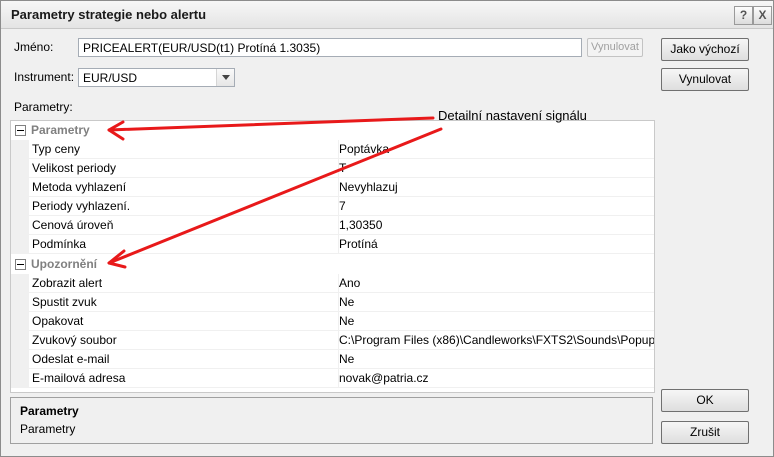  I want to click on params-label: Parametry:, so click(43, 107).